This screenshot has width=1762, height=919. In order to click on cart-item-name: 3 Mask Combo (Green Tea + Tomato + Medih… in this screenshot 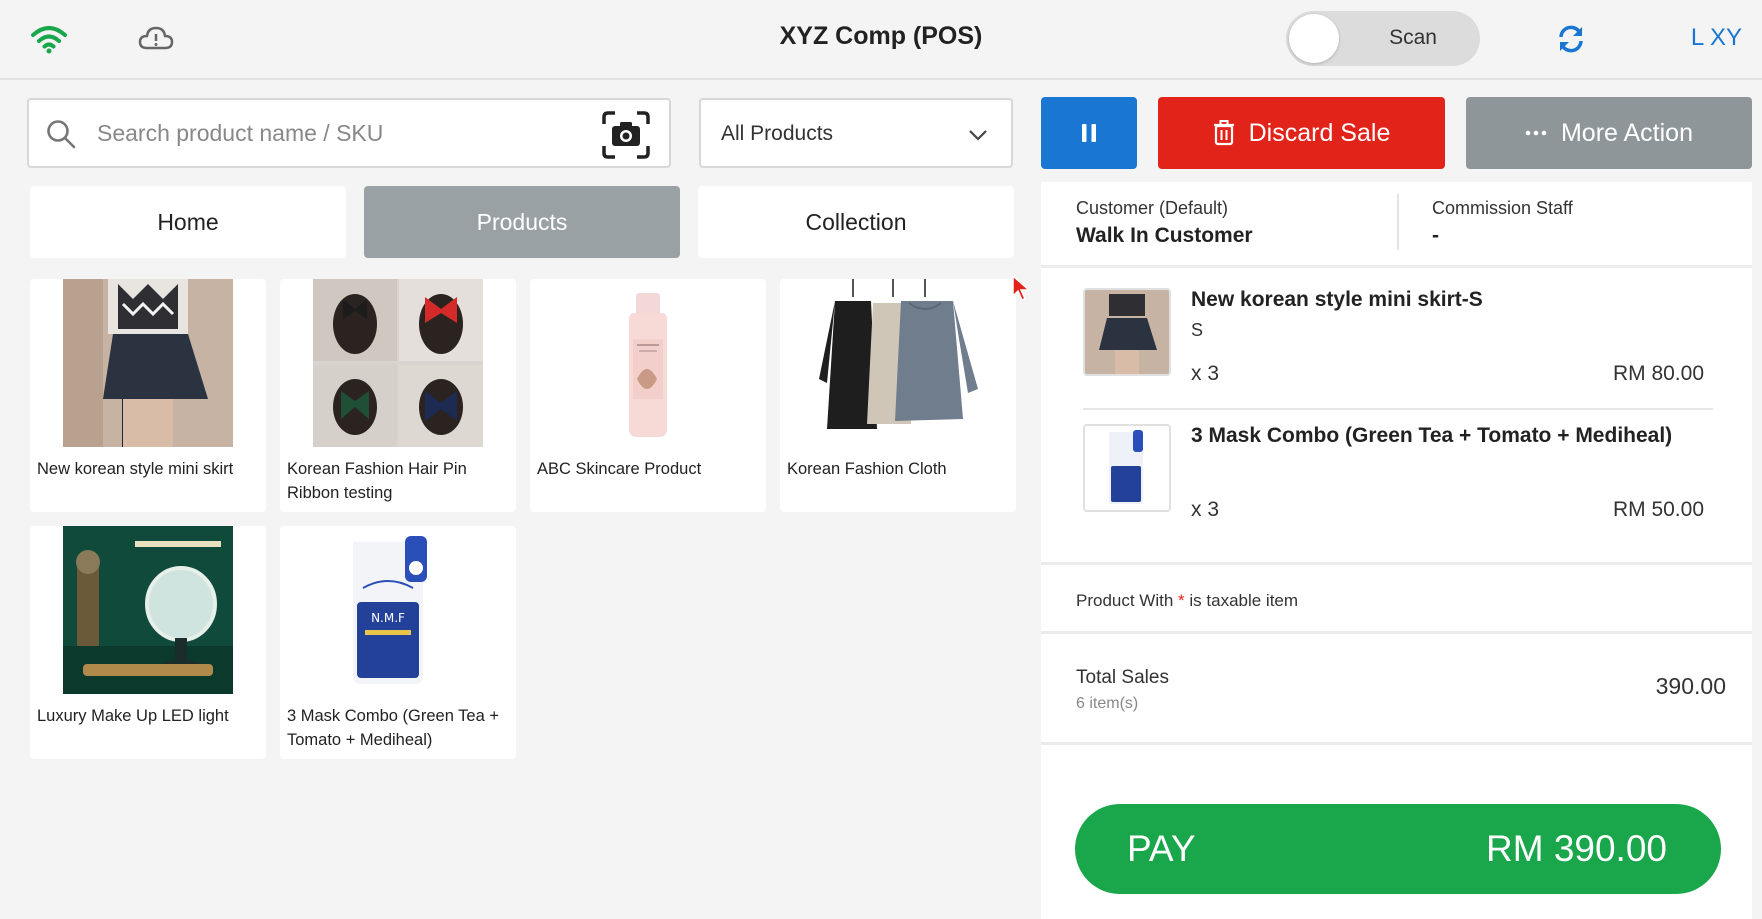, I will do `click(1432, 435)`.